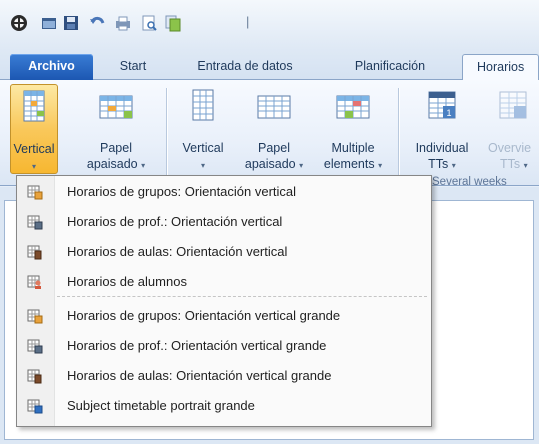 The image size is (539, 444). I want to click on student-timetable-icon, so click(34, 282).